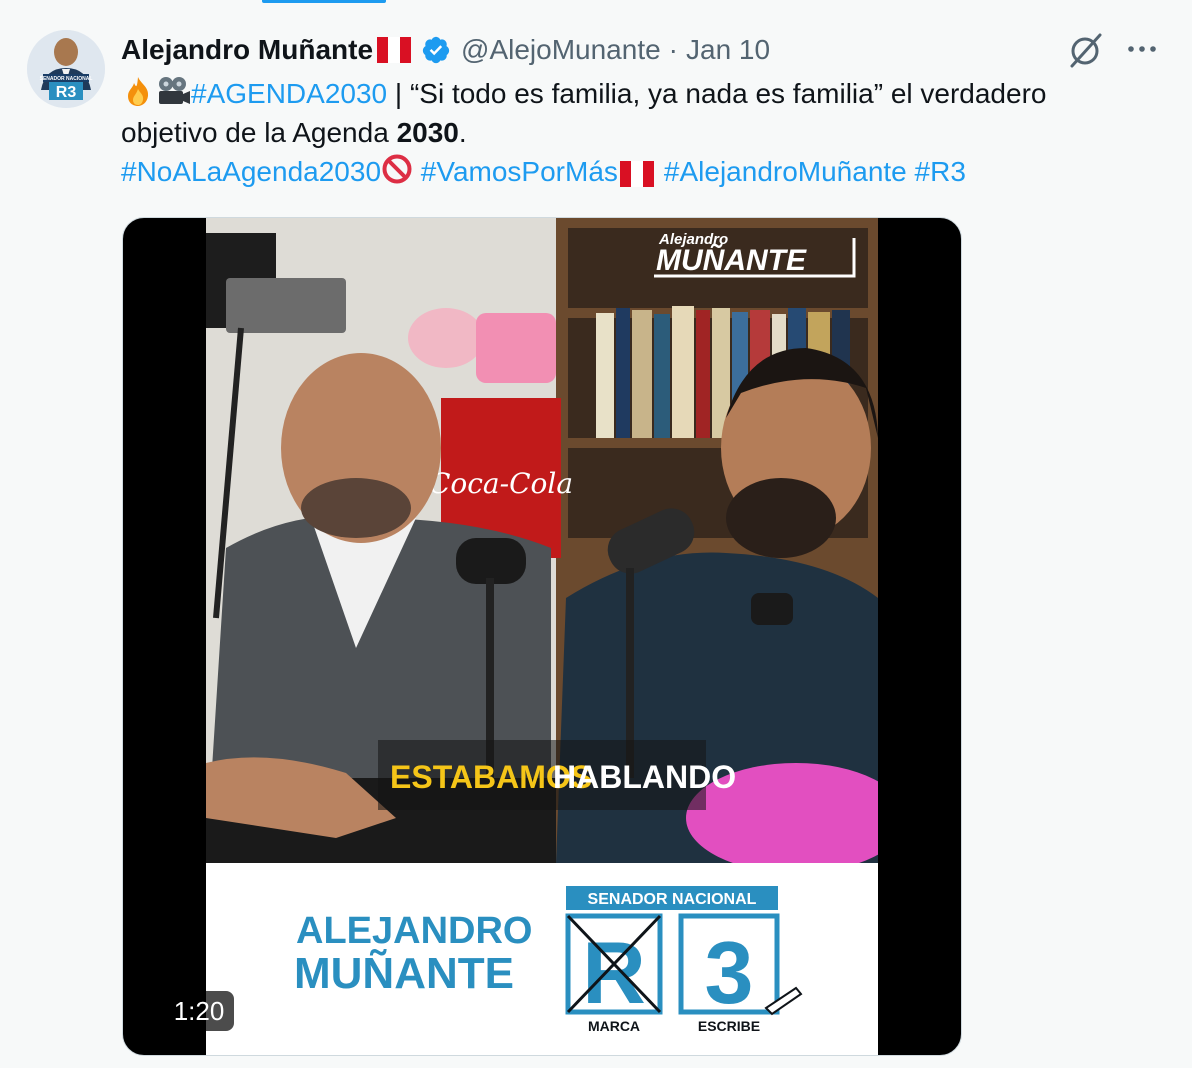 The height and width of the screenshot is (1068, 1192). Describe the element at coordinates (462, 132) in the screenshot. I see `tweet-line-2-end: .` at that location.